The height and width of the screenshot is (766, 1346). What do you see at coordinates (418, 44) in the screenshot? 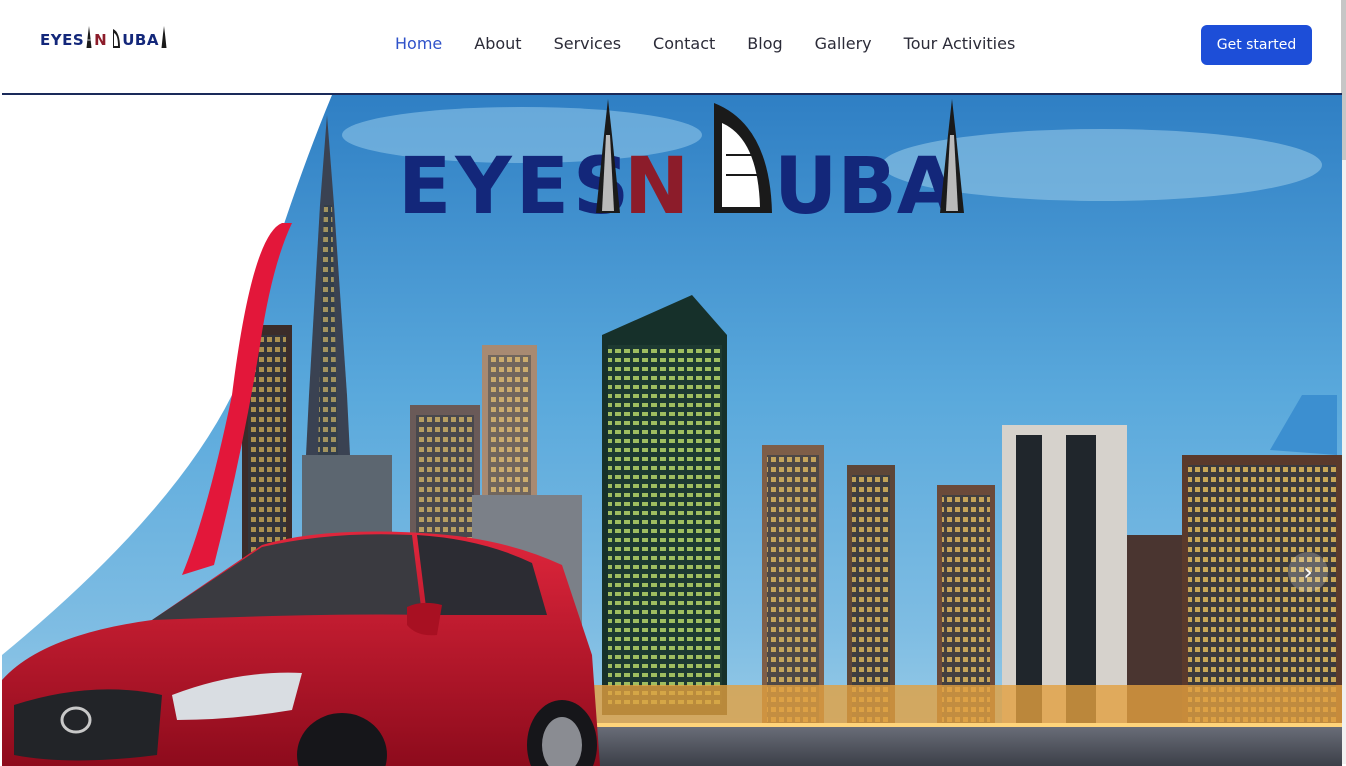
I see `nav-home: Home` at bounding box center [418, 44].